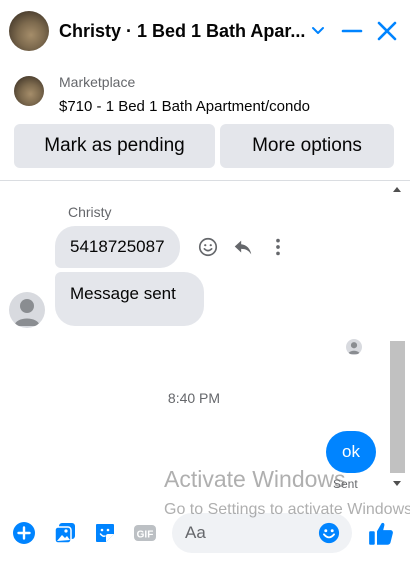  Describe the element at coordinates (318, 31) in the screenshot. I see `chevron-down-icon` at that location.